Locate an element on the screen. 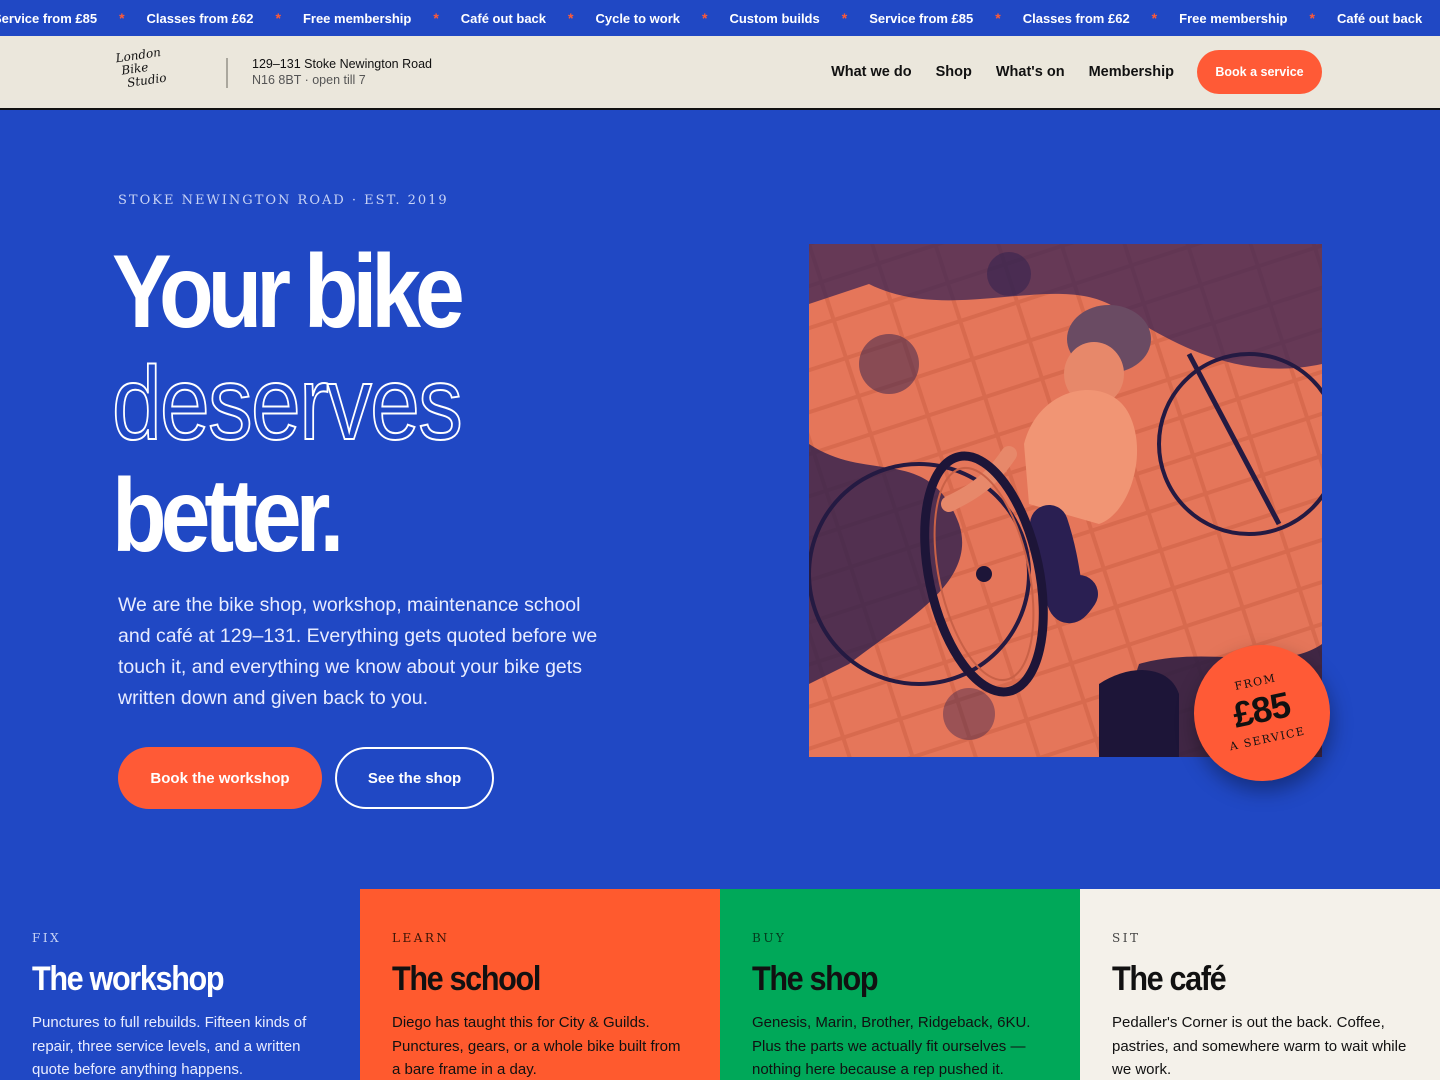 This screenshot has height=1080, width=1440. headline-line-2: deserves is located at coordinates (287, 404).